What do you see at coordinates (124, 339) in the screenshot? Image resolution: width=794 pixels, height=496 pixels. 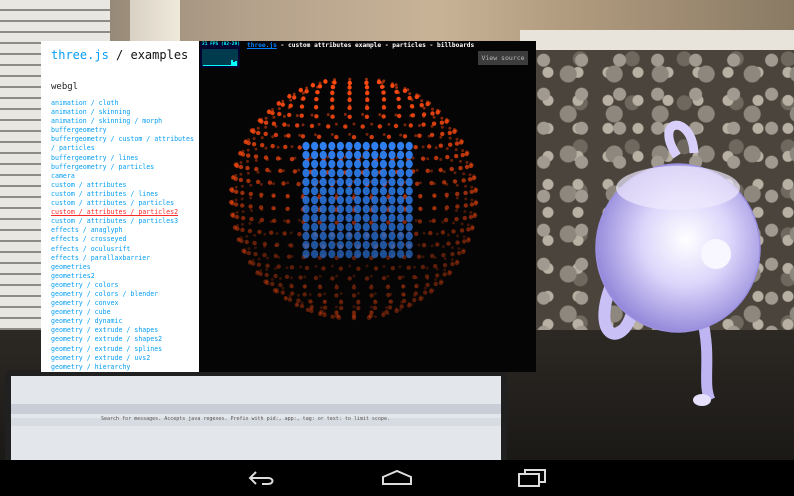 I see `example-link: geometry / extrude / shapes2` at bounding box center [124, 339].